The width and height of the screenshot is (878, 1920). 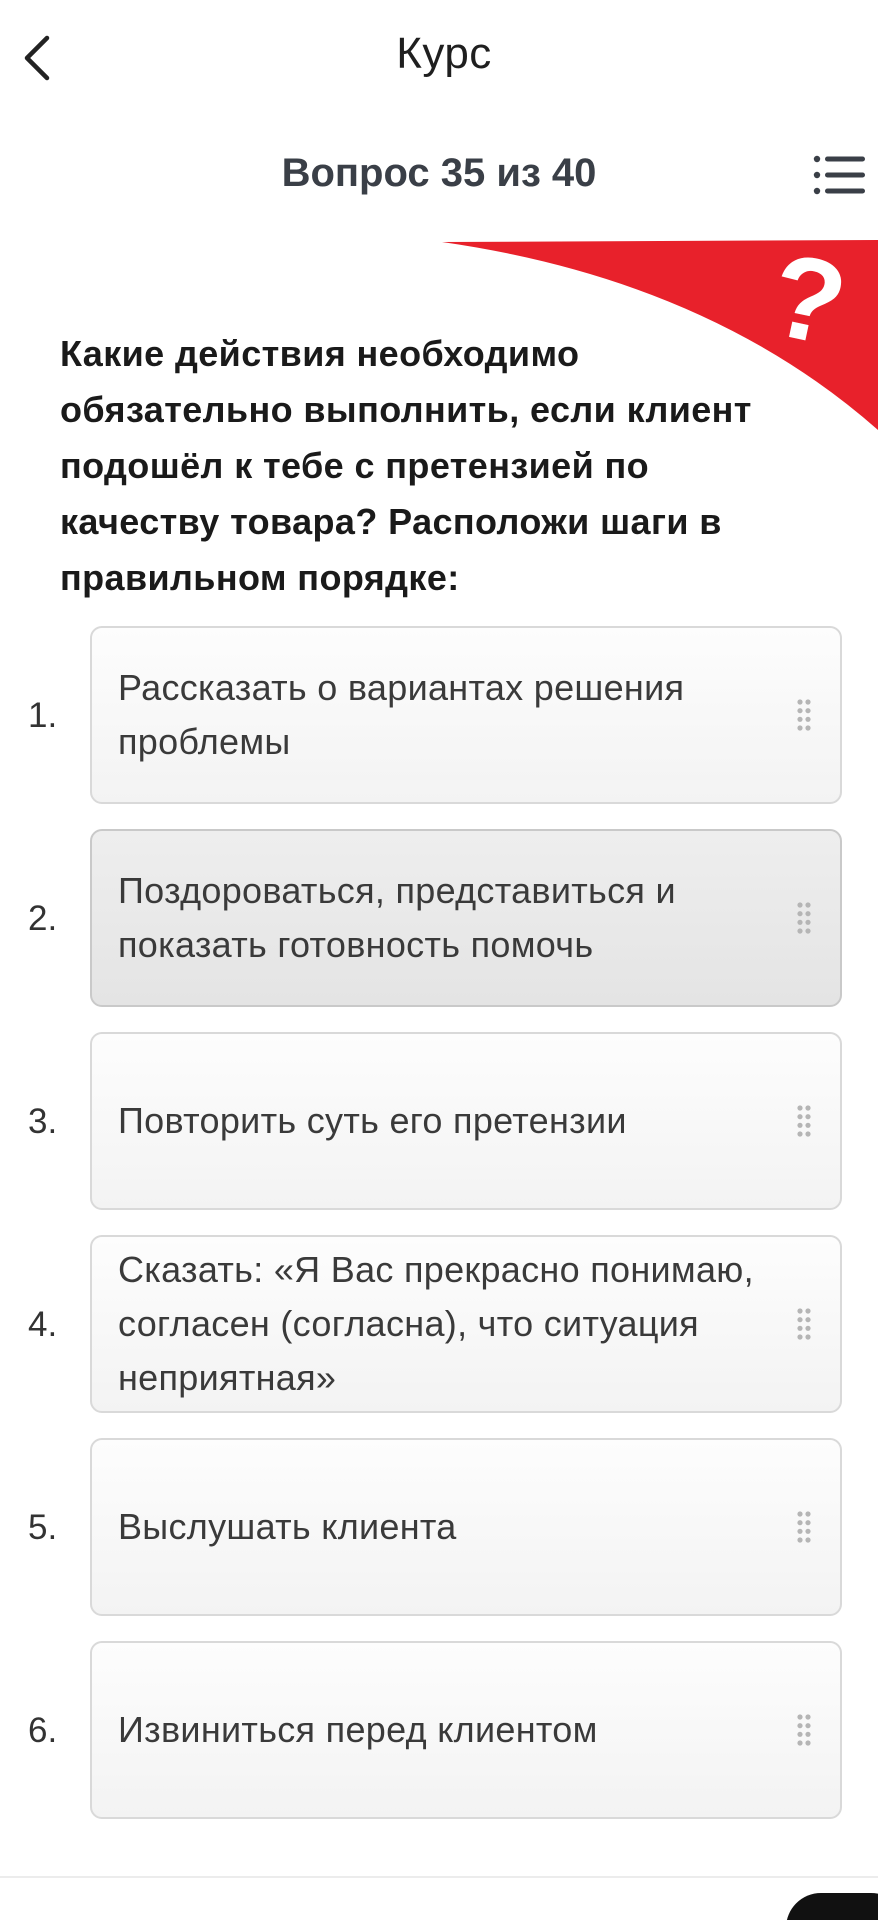 What do you see at coordinates (466, 1527) in the screenshot?
I see `answer-card: Выслушать клиента` at bounding box center [466, 1527].